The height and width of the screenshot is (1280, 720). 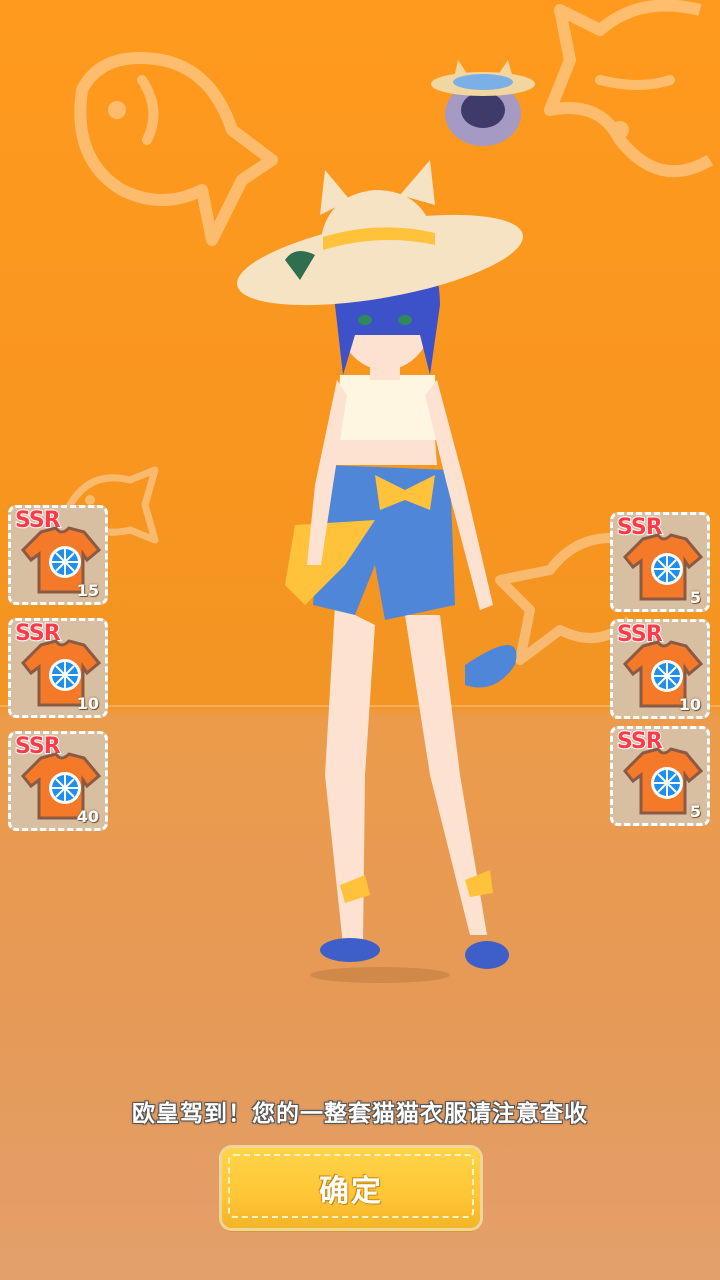 What do you see at coordinates (87, 590) in the screenshot?
I see `item-count: 15` at bounding box center [87, 590].